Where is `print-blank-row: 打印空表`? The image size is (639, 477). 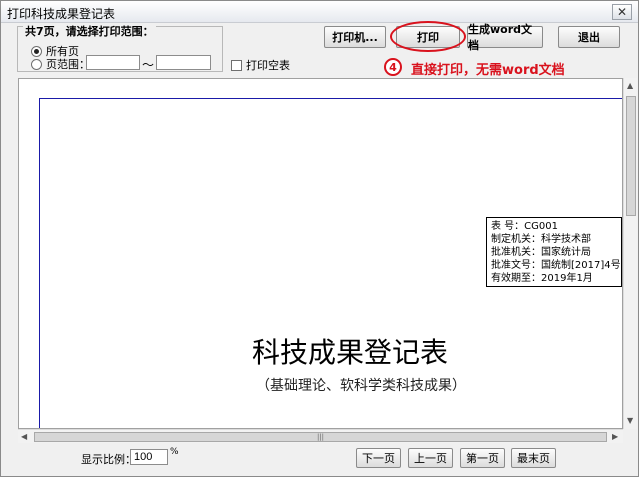 print-blank-row: 打印空表 is located at coordinates (260, 65).